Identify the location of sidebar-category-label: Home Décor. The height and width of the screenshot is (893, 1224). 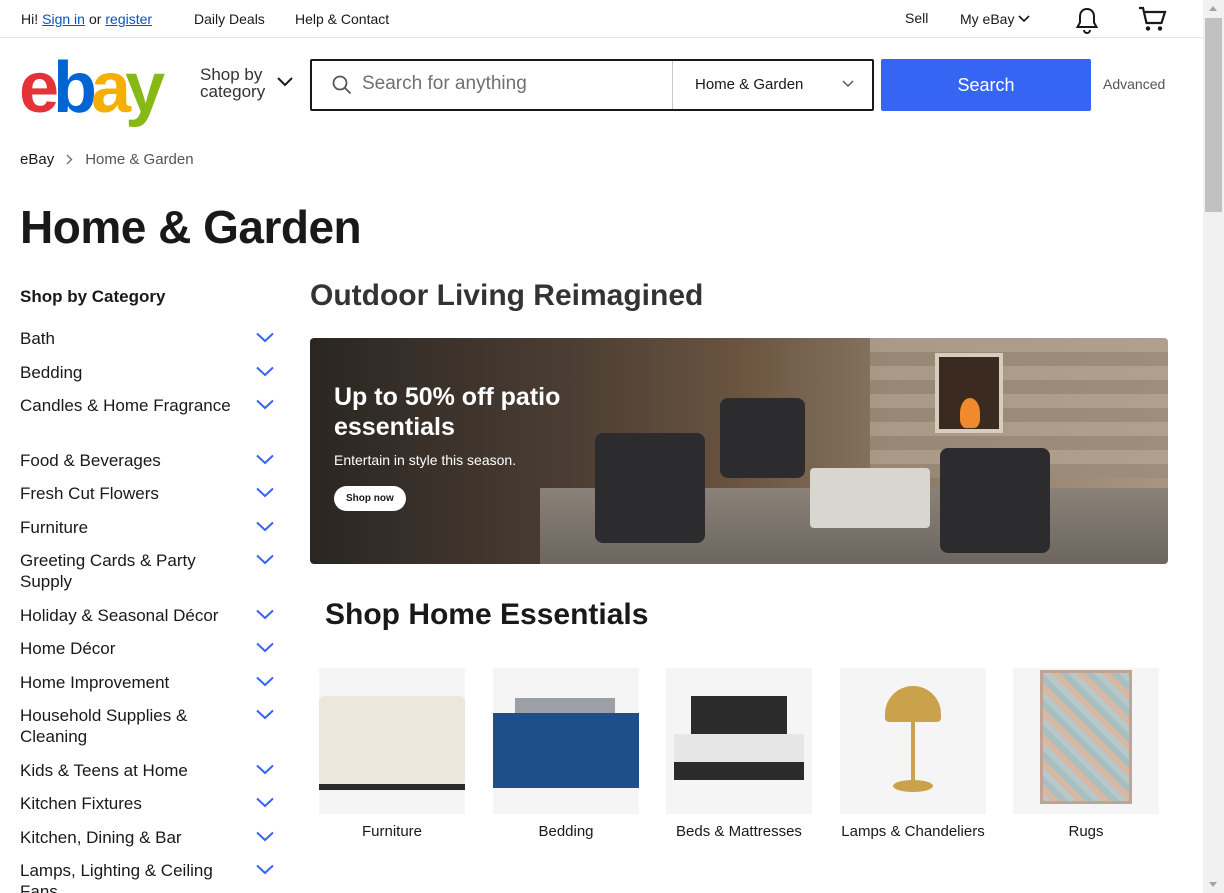
(68, 648).